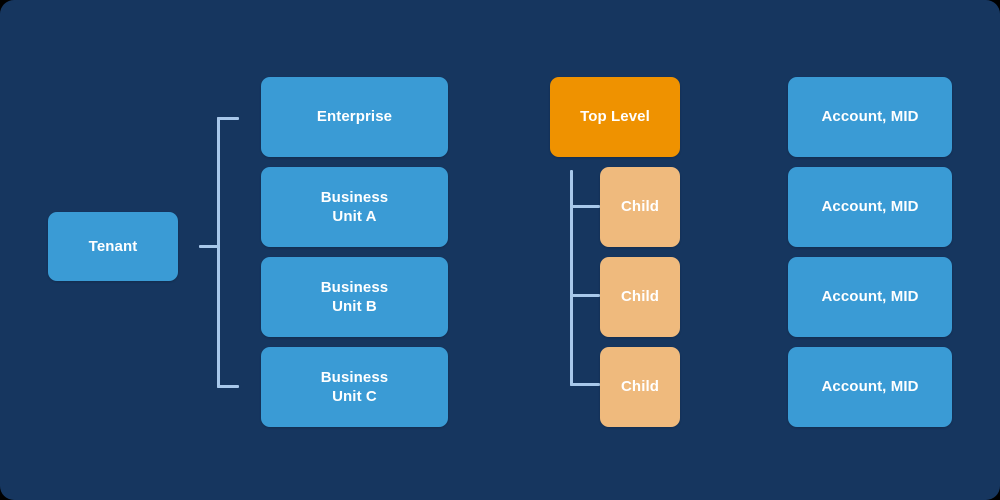  I want to click on tenant-bracket-top-stub, so click(228, 118).